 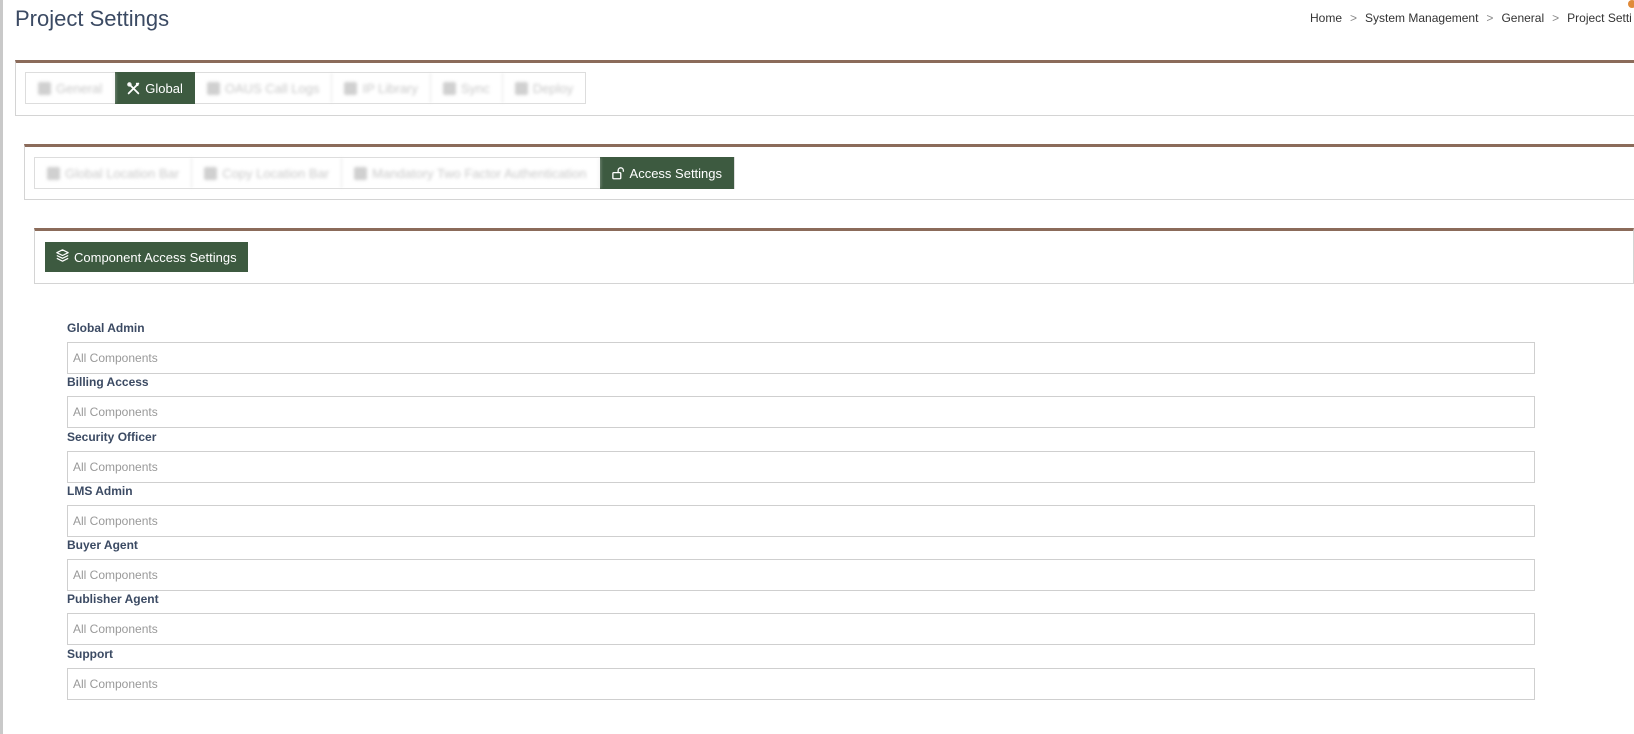 I want to click on field-label: Buyer Agent, so click(x=102, y=545).